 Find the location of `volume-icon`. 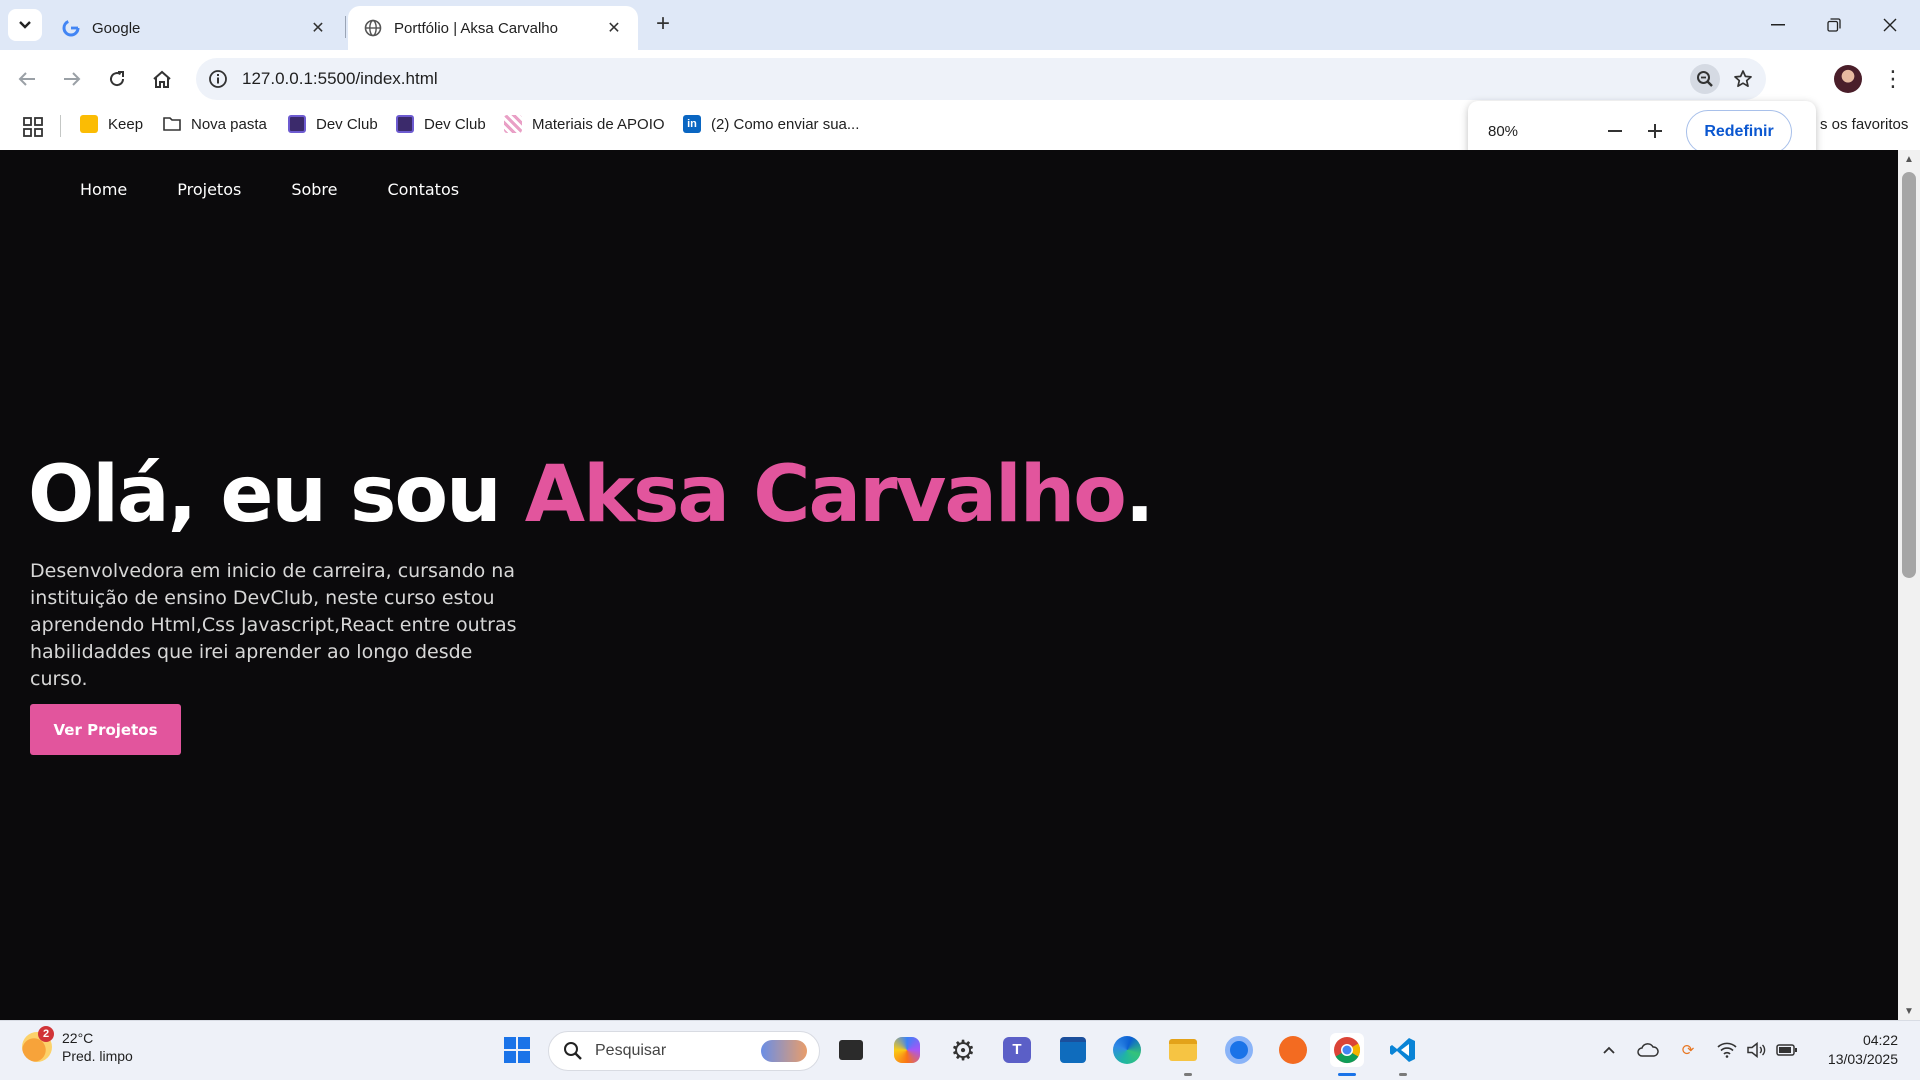

volume-icon is located at coordinates (1757, 1050).